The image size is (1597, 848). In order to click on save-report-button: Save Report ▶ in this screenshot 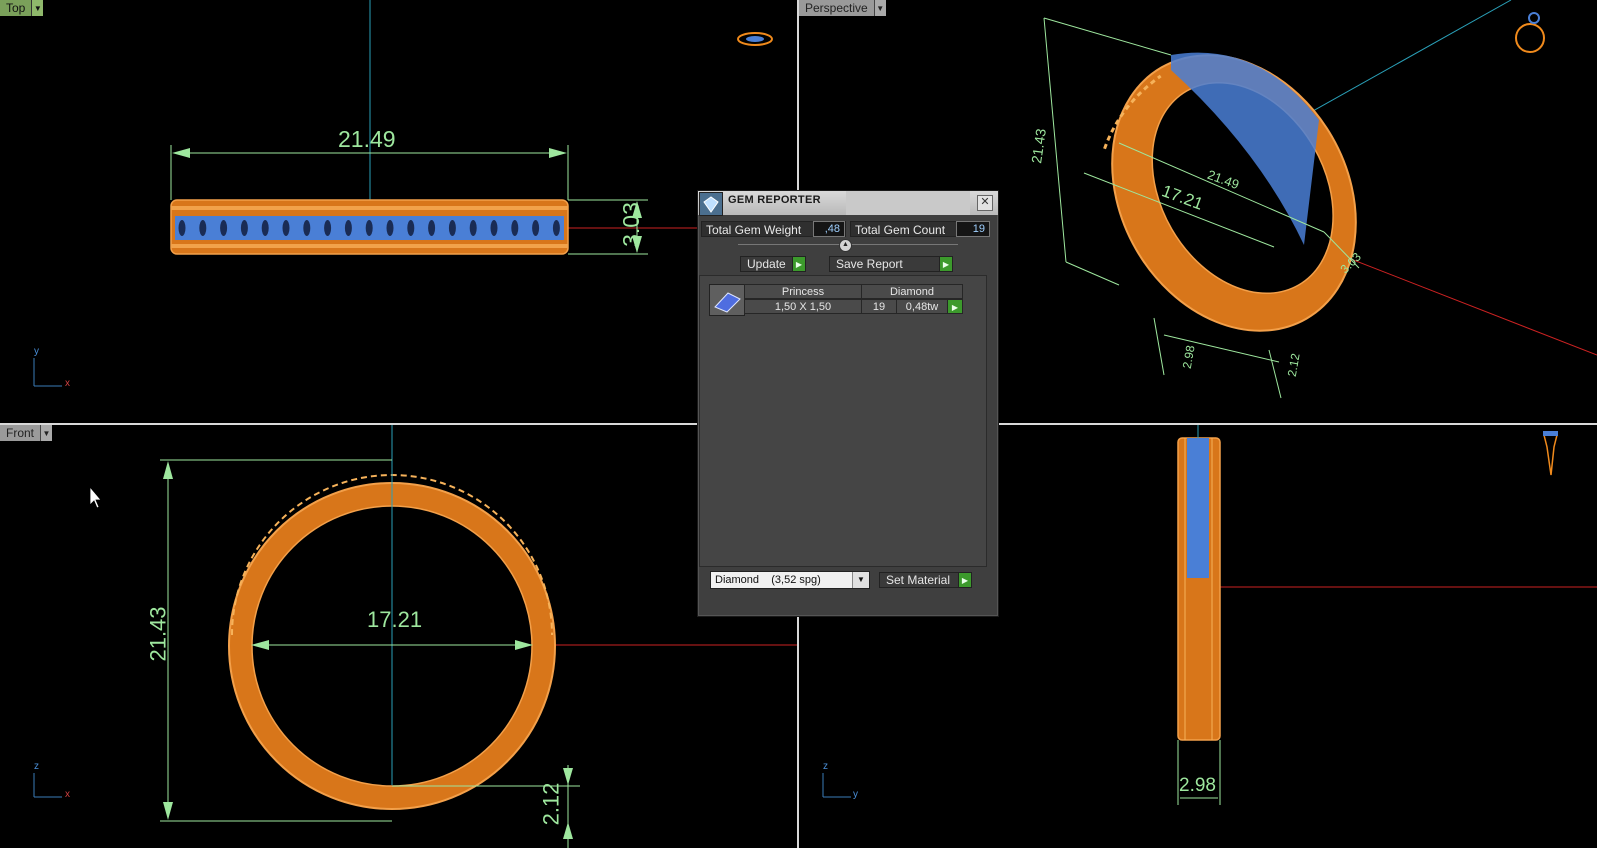, I will do `click(891, 264)`.